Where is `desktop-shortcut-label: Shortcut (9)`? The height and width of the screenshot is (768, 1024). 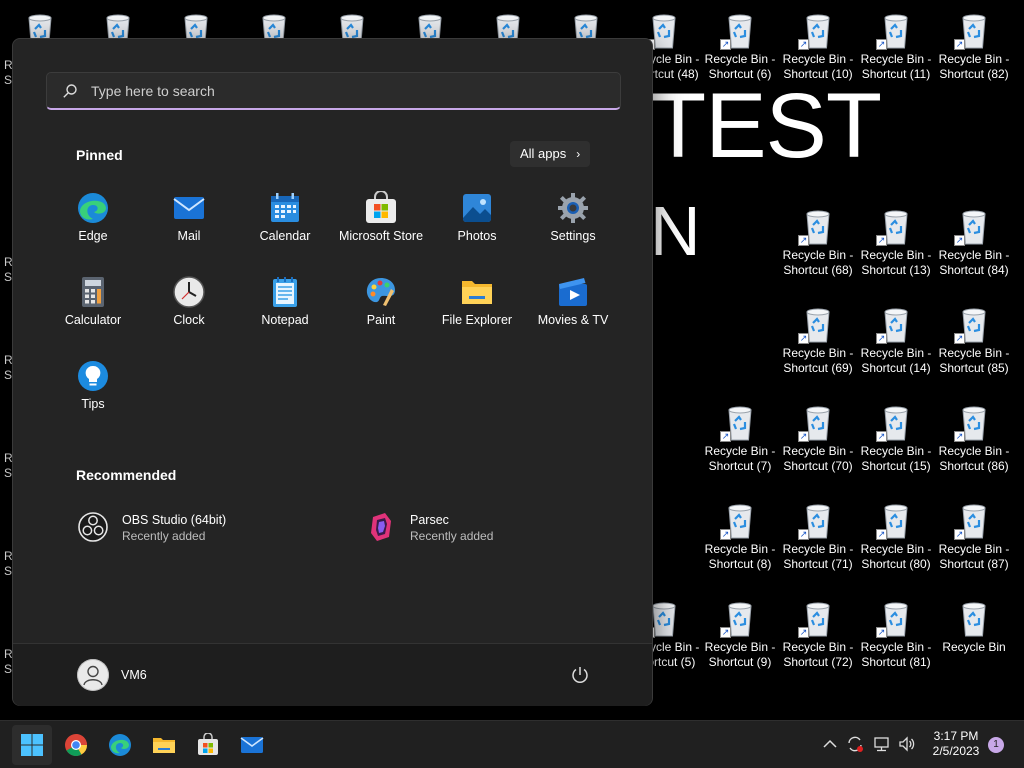 desktop-shortcut-label: Shortcut (9) is located at coordinates (740, 662).